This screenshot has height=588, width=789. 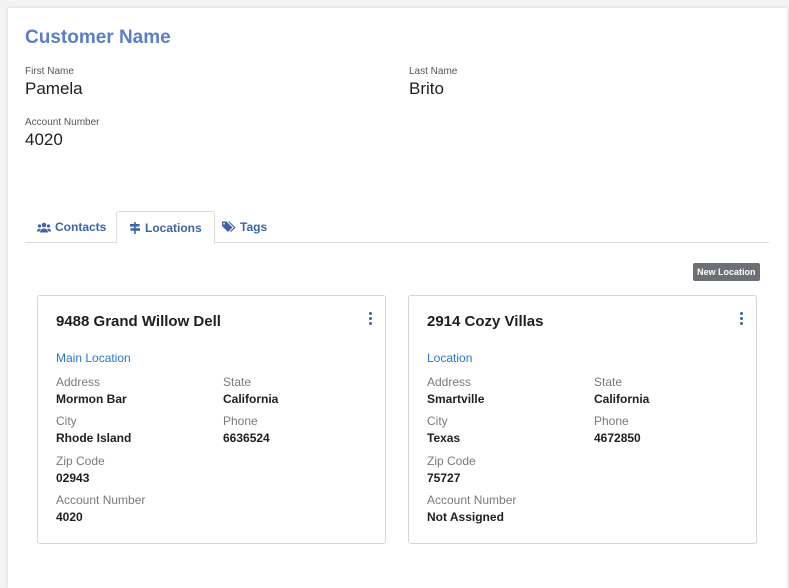 I want to click on tab-contacts: Contacts, so click(x=71, y=227).